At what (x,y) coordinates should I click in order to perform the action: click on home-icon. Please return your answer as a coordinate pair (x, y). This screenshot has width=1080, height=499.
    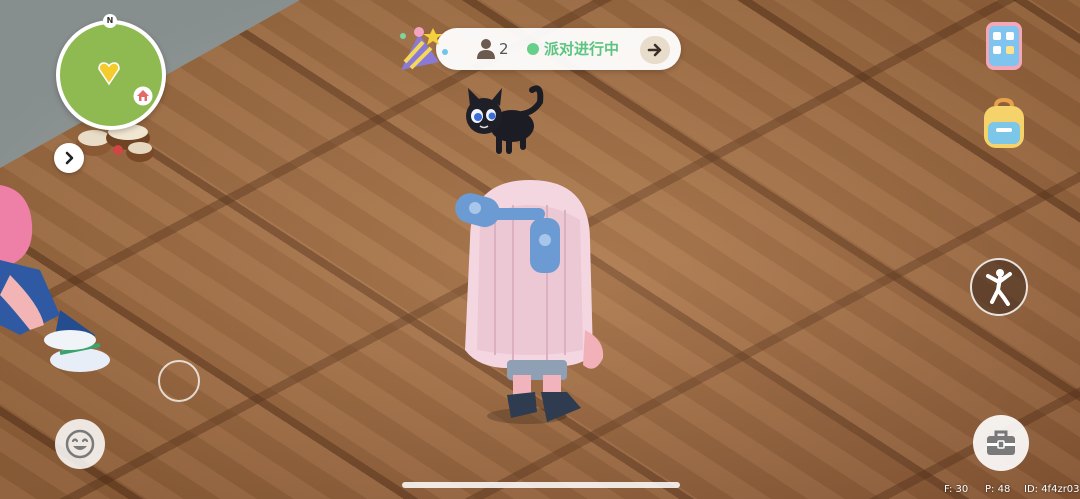
    Looking at the image, I should click on (143, 96).